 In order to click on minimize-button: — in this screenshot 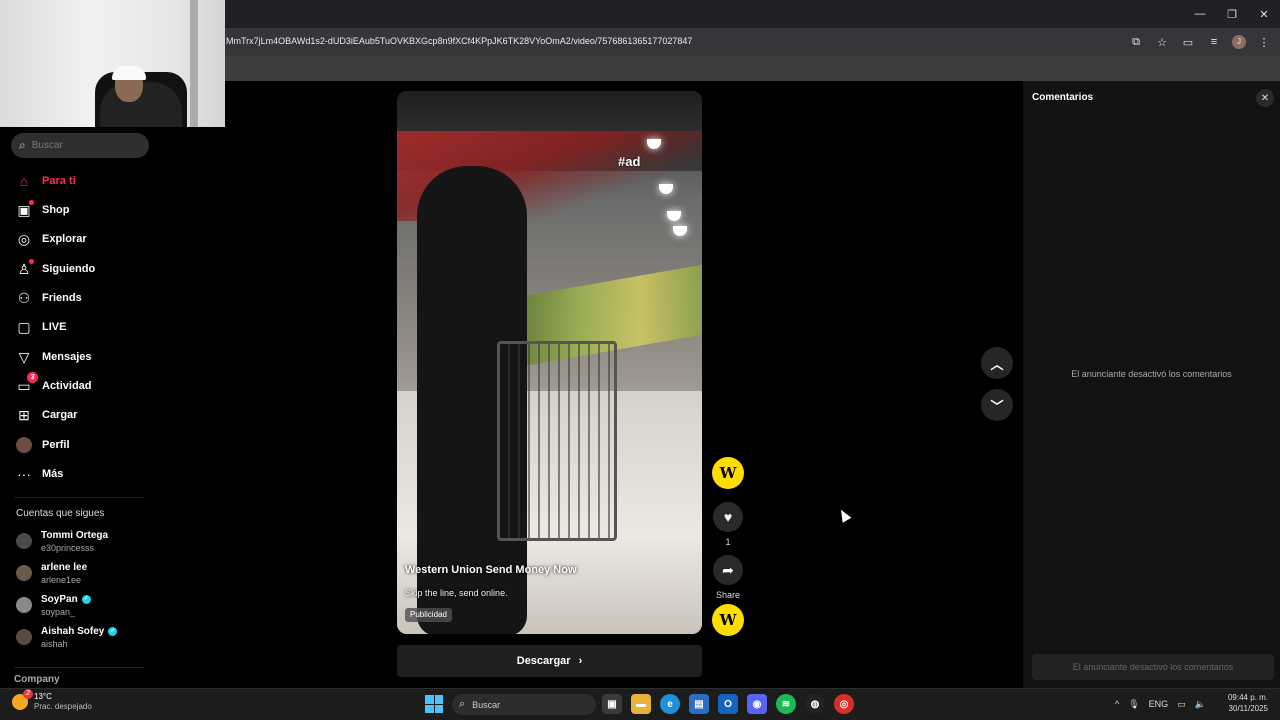, I will do `click(1200, 14)`.